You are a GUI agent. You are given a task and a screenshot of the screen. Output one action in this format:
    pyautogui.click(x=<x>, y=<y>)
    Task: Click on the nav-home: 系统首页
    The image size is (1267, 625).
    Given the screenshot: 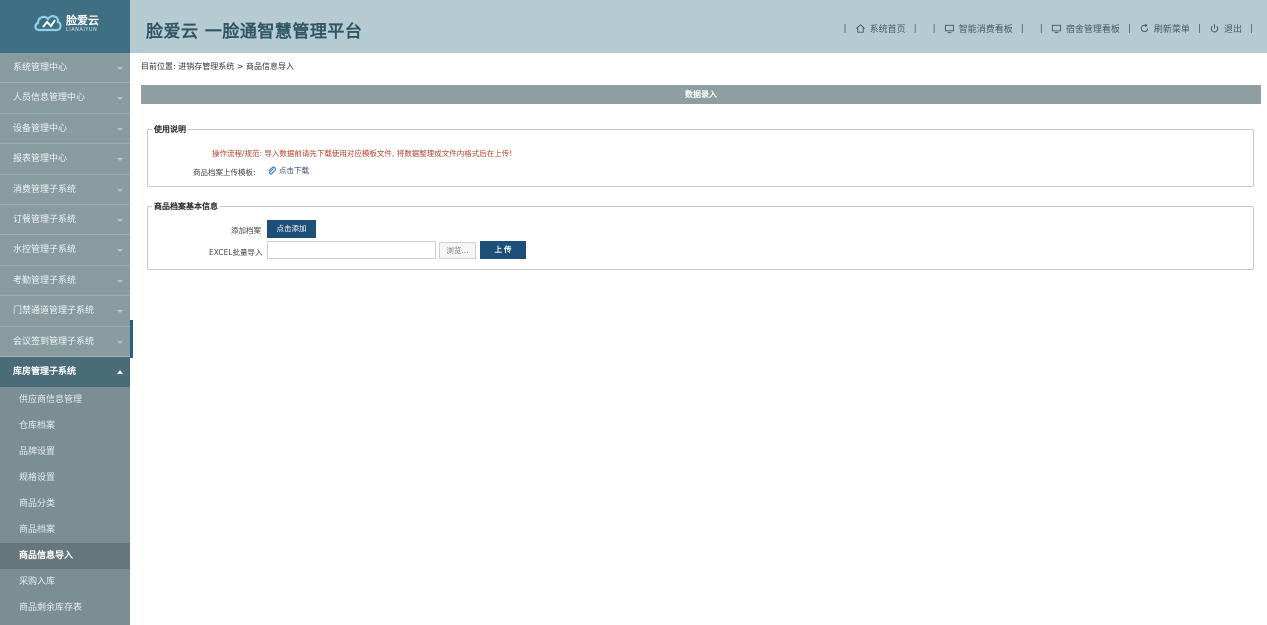 What is the action you would take?
    pyautogui.click(x=880, y=28)
    